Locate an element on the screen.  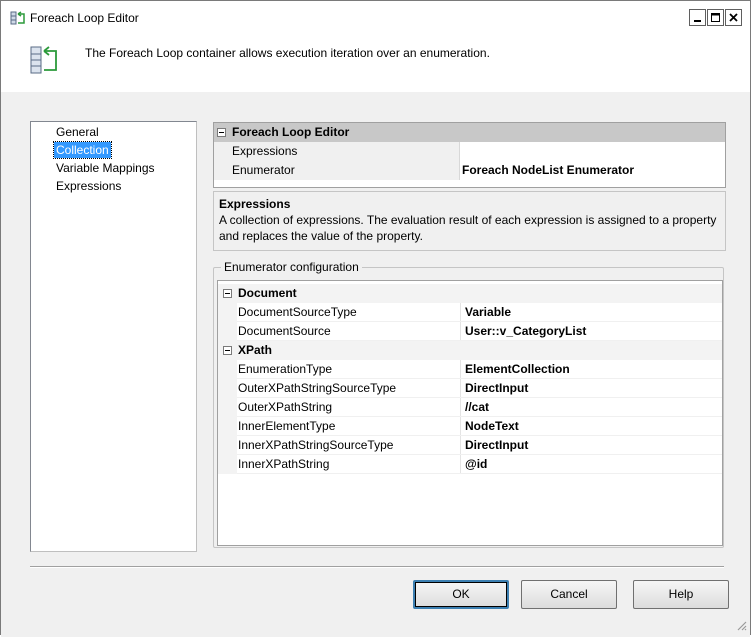
section-document: Document is located at coordinates (470, 293).